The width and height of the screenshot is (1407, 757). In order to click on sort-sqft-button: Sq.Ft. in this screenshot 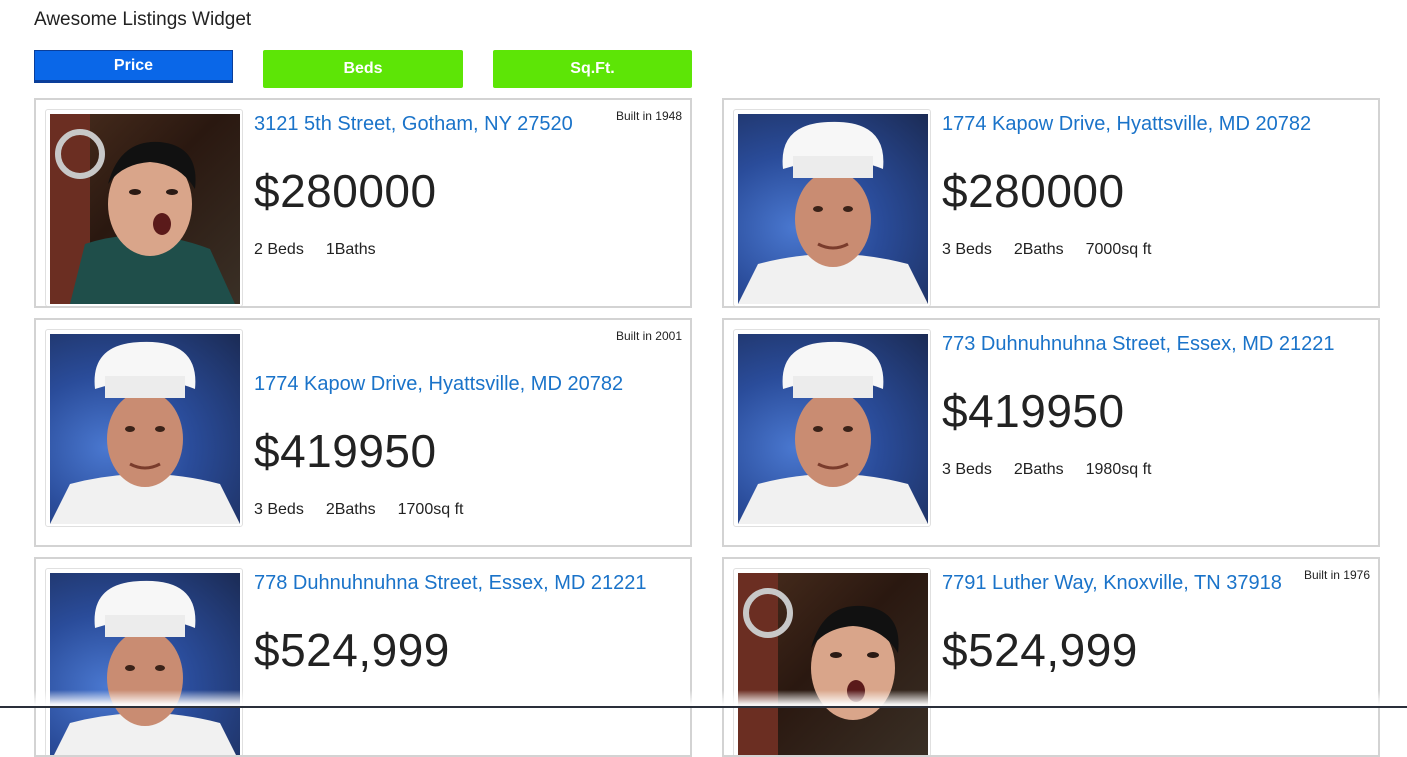, I will do `click(592, 69)`.